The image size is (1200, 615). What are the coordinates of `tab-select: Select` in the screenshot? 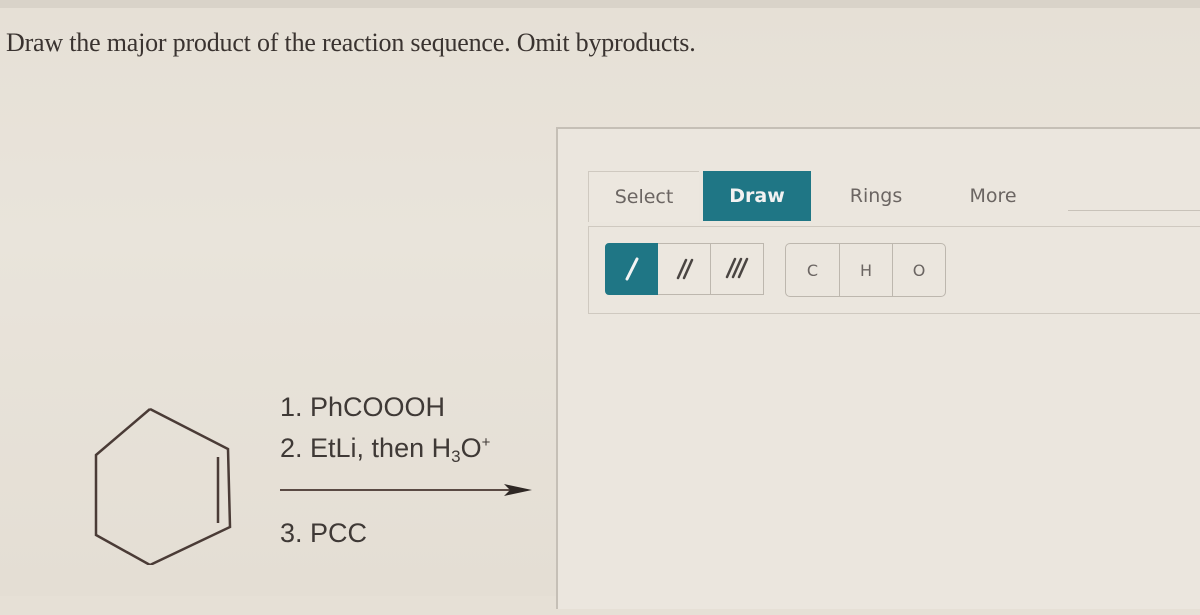 It's located at (643, 196).